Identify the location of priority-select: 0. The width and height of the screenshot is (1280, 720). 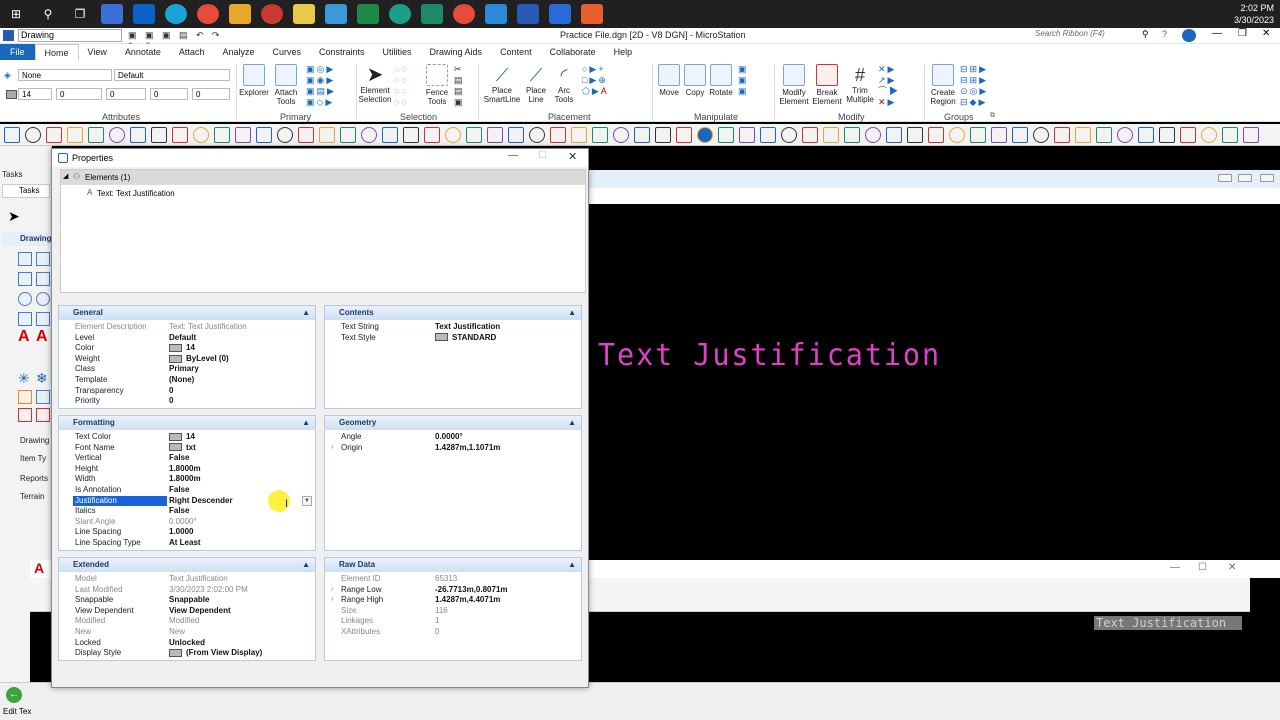
(211, 94).